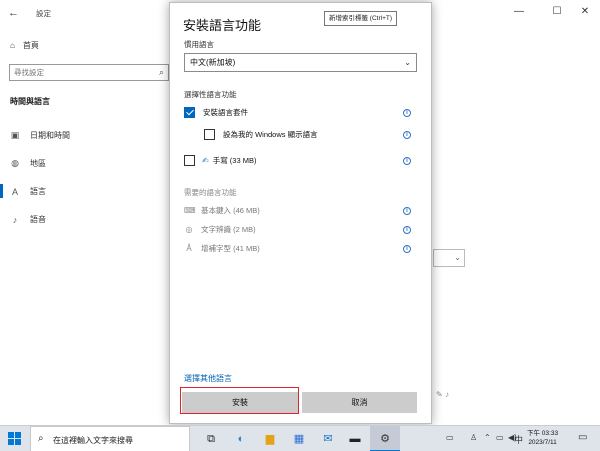  I want to click on option-label: 設為我的 Windows 顯示語言, so click(270, 134).